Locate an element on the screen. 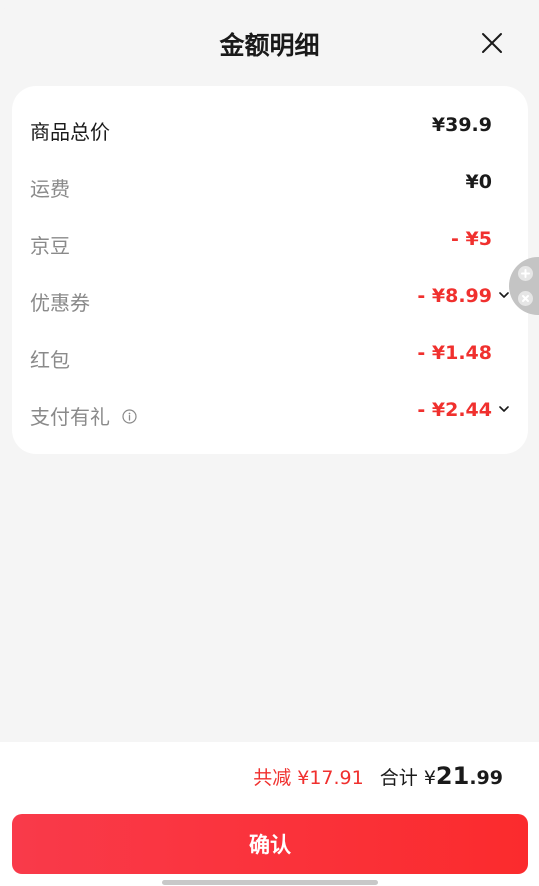  row-coupon: 优惠券 - ¥8.99 is located at coordinates (270, 299).